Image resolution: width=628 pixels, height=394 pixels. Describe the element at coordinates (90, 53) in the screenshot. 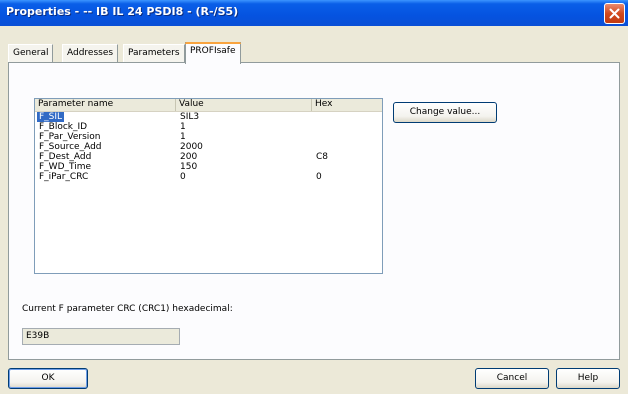

I see `tab-addresses: Addresses` at that location.